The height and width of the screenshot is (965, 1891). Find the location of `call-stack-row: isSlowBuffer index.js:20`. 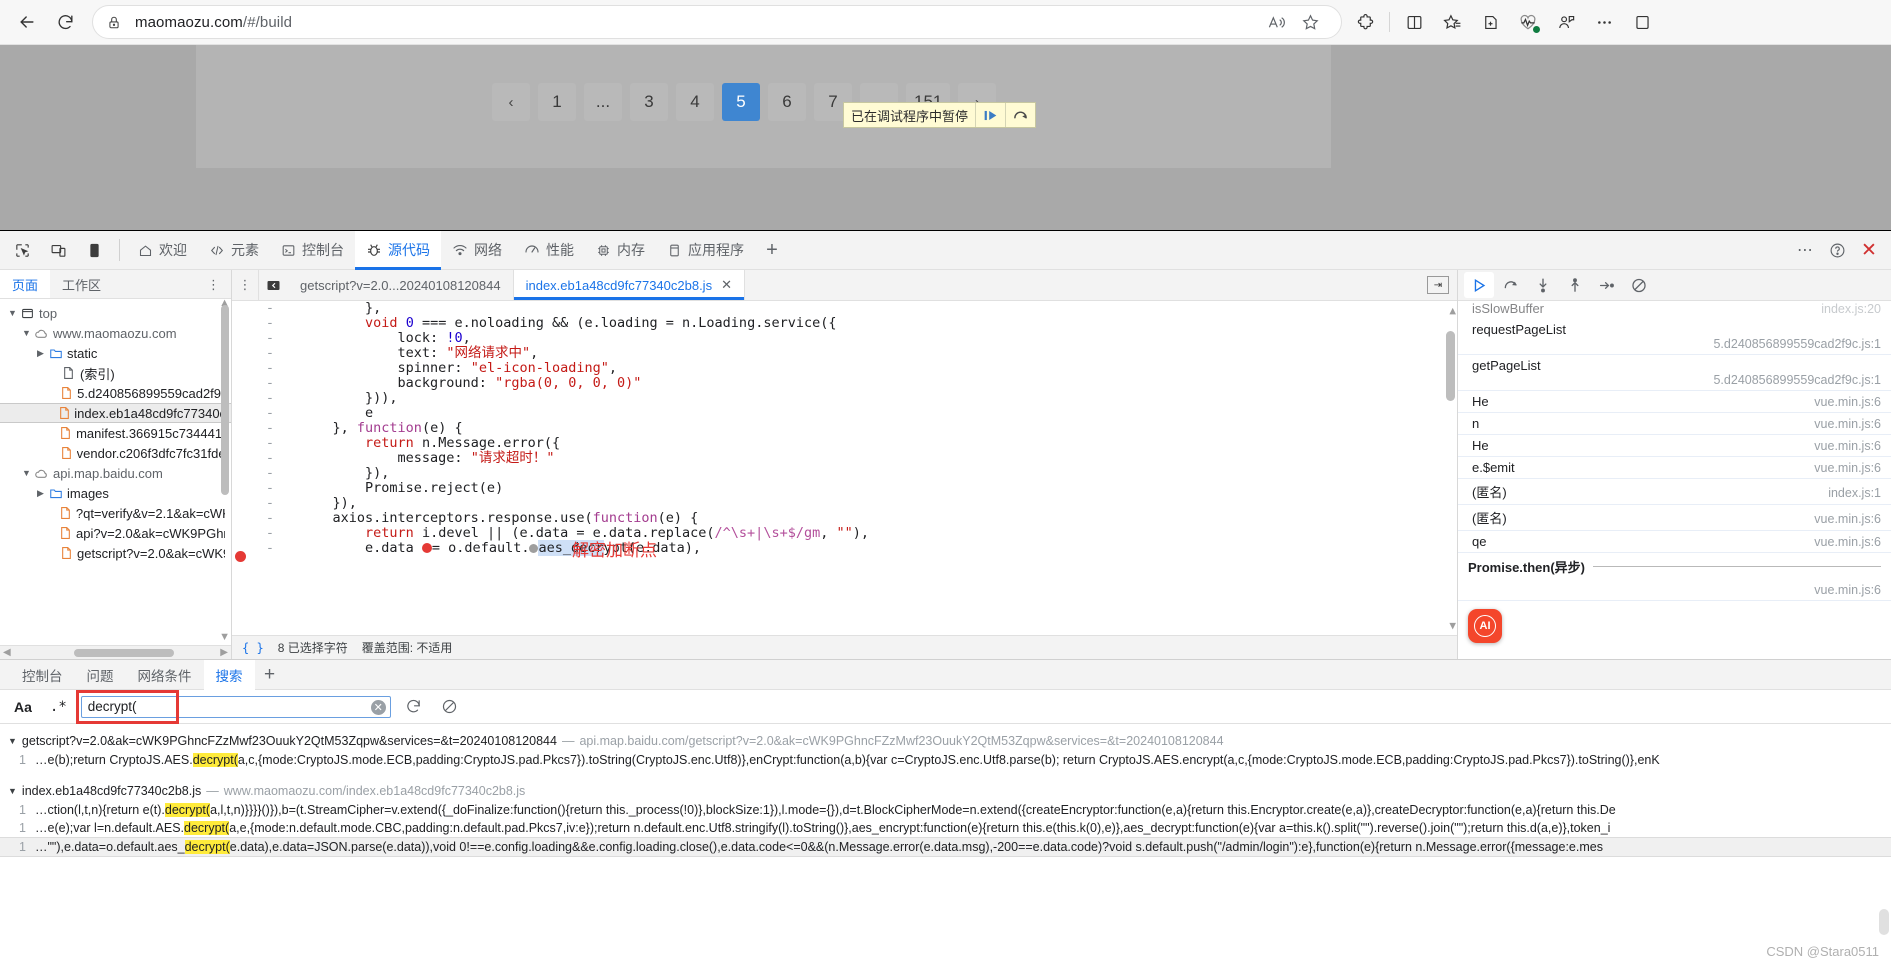

call-stack-row: isSlowBuffer index.js:20 is located at coordinates (1674, 310).